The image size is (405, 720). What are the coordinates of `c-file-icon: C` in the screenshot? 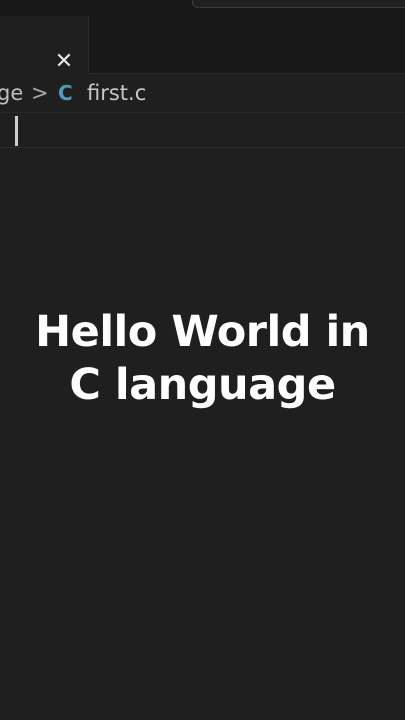 It's located at (65, 93).